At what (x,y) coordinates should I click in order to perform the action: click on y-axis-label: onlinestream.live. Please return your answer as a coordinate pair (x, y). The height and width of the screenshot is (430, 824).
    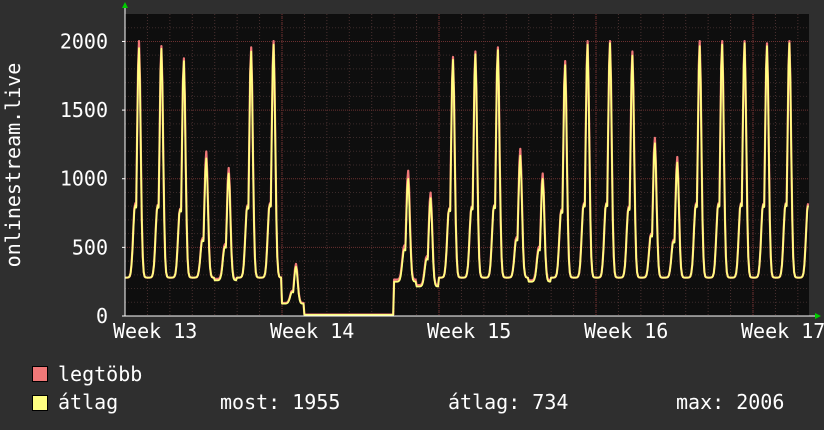
    Looking at the image, I should click on (13, 165).